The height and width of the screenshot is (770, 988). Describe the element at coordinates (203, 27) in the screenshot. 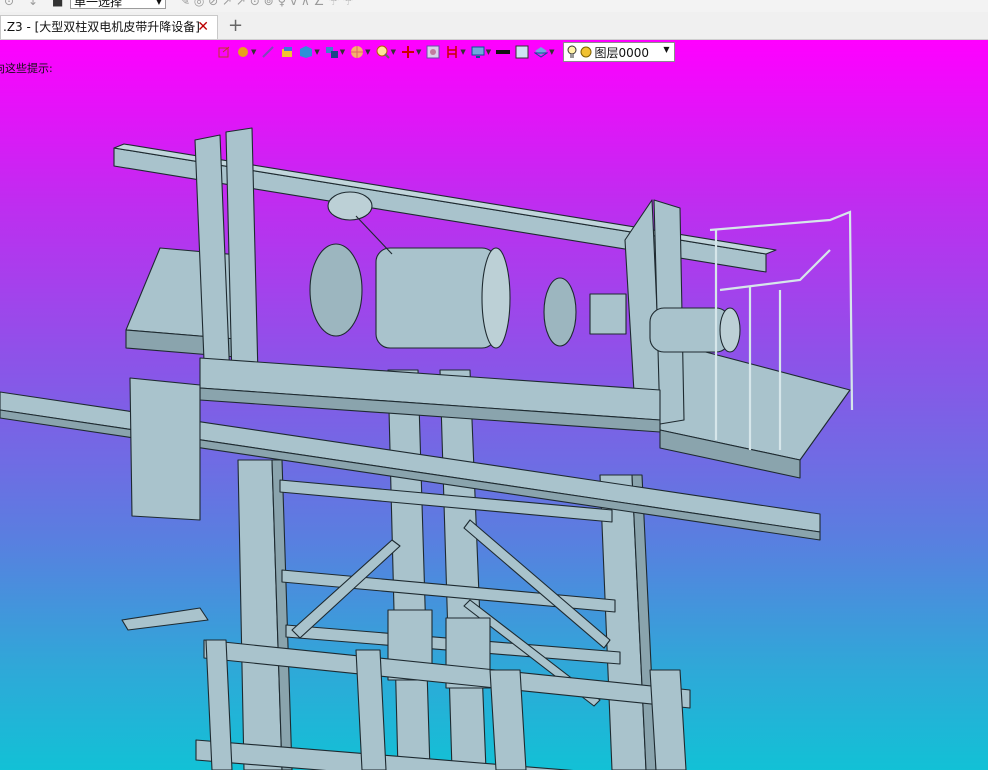

I see `close-icon: ✕` at that location.